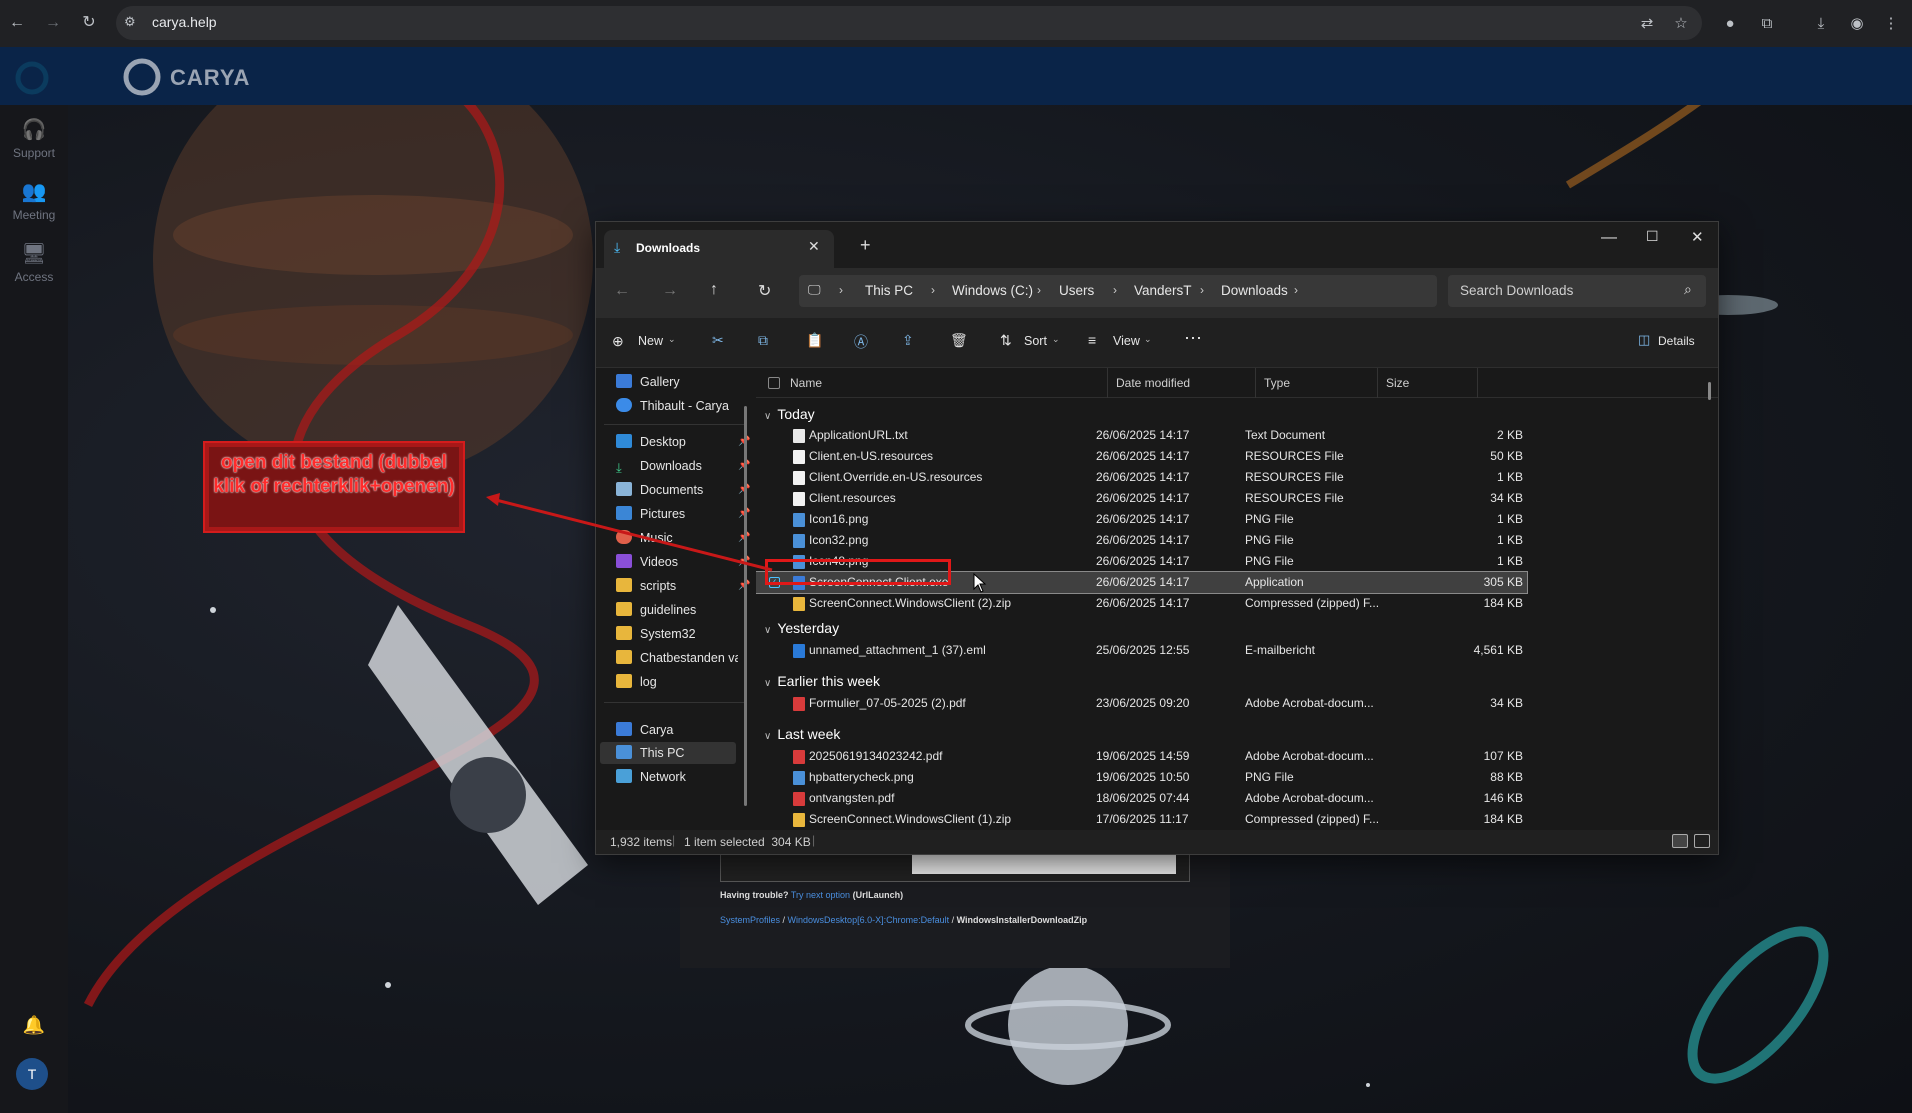 The width and height of the screenshot is (1912, 1113). Describe the element at coordinates (1821, 24) in the screenshot. I see `downloads-icon: ⤓` at that location.